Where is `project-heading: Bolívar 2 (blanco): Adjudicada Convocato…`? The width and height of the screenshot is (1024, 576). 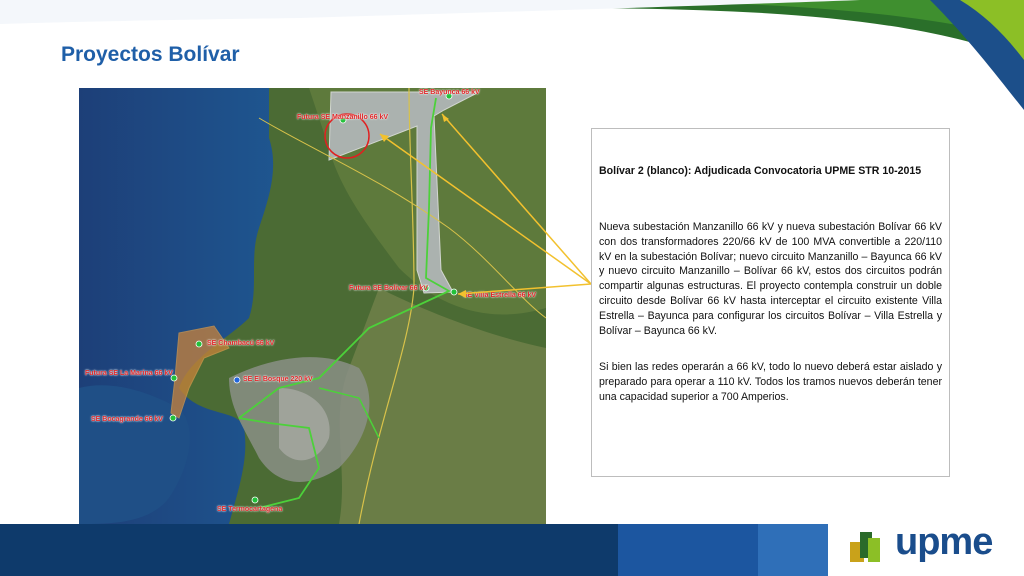 project-heading: Bolívar 2 (blanco): Adjudicada Convocato… is located at coordinates (760, 171).